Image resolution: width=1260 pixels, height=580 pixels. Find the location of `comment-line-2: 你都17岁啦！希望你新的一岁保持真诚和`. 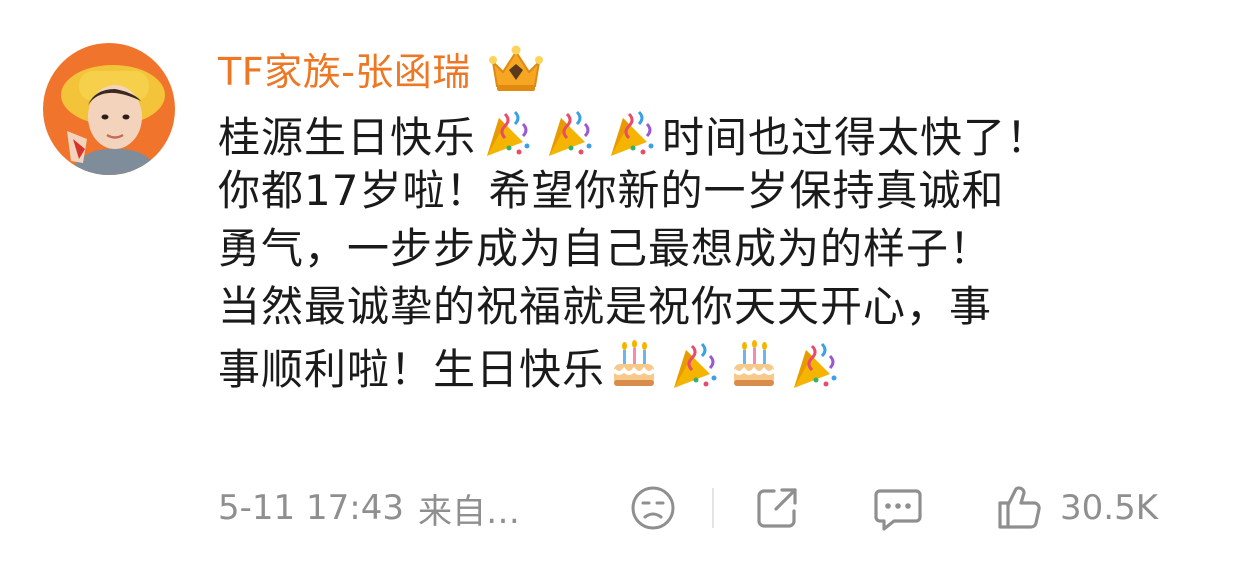

comment-line-2: 你都17岁啦！希望你新的一岁保持真诚和 is located at coordinates (611, 190).